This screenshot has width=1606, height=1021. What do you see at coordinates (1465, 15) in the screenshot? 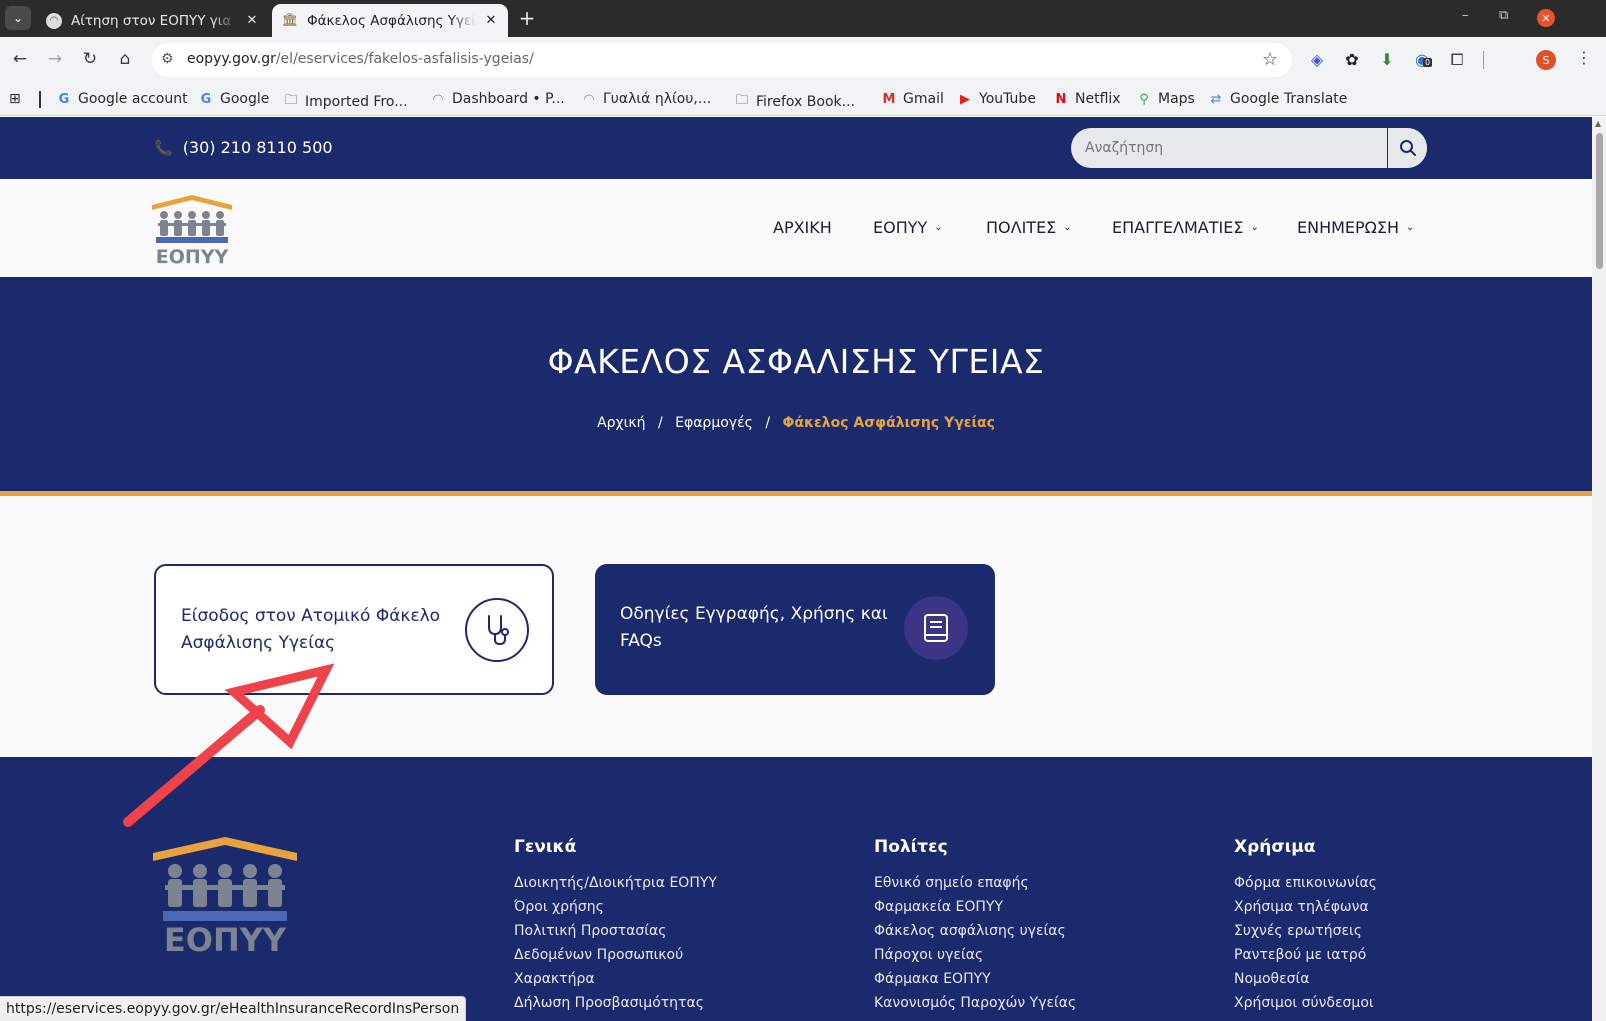
I see `minimize-icon: –` at bounding box center [1465, 15].